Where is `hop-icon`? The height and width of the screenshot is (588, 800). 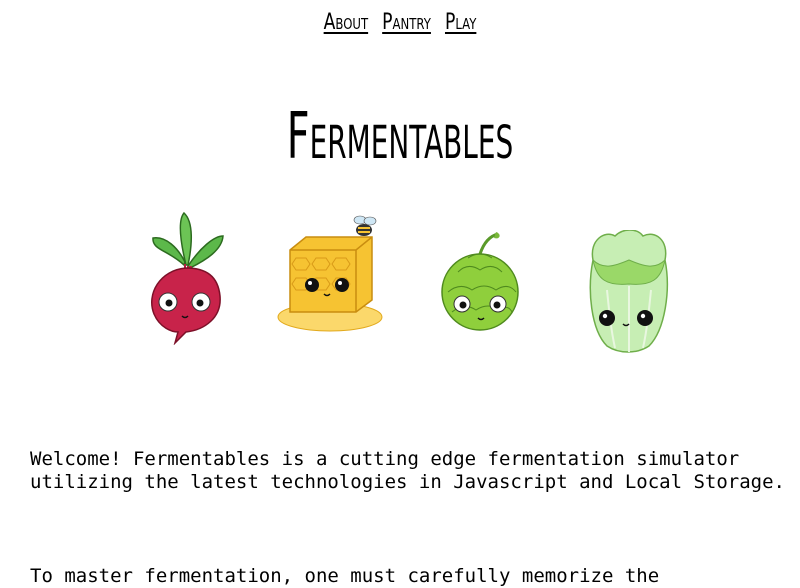
hop-icon is located at coordinates (480, 281).